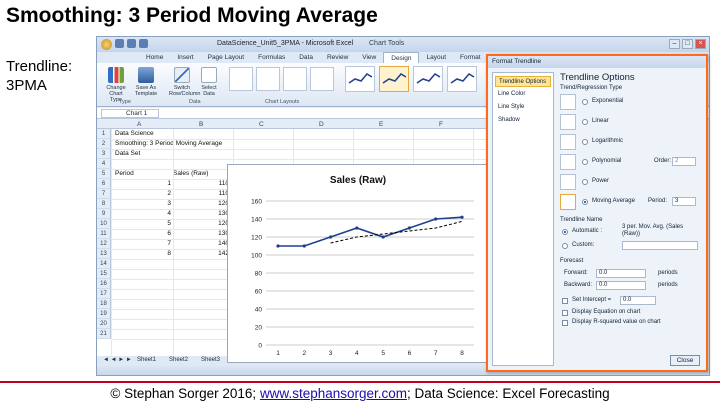  I want to click on radio-power, so click(585, 182).